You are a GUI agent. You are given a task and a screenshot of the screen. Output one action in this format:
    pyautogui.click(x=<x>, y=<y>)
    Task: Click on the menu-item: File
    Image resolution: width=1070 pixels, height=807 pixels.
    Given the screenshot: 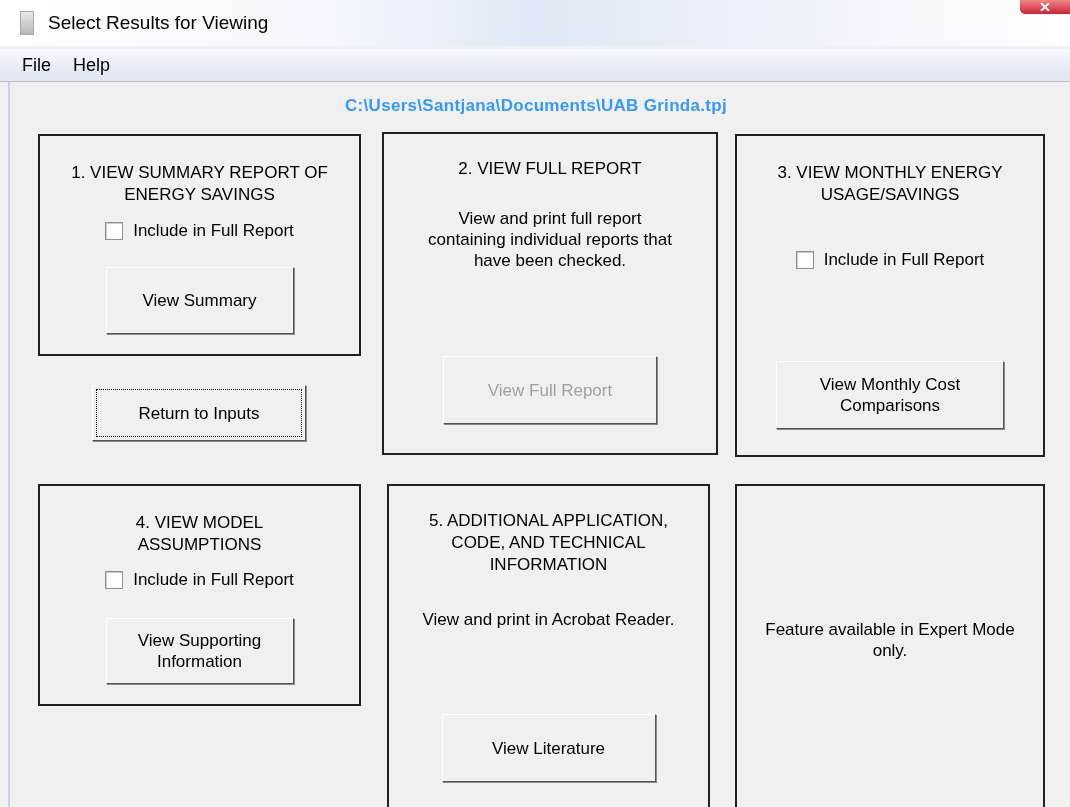 What is the action you would take?
    pyautogui.click(x=36, y=65)
    